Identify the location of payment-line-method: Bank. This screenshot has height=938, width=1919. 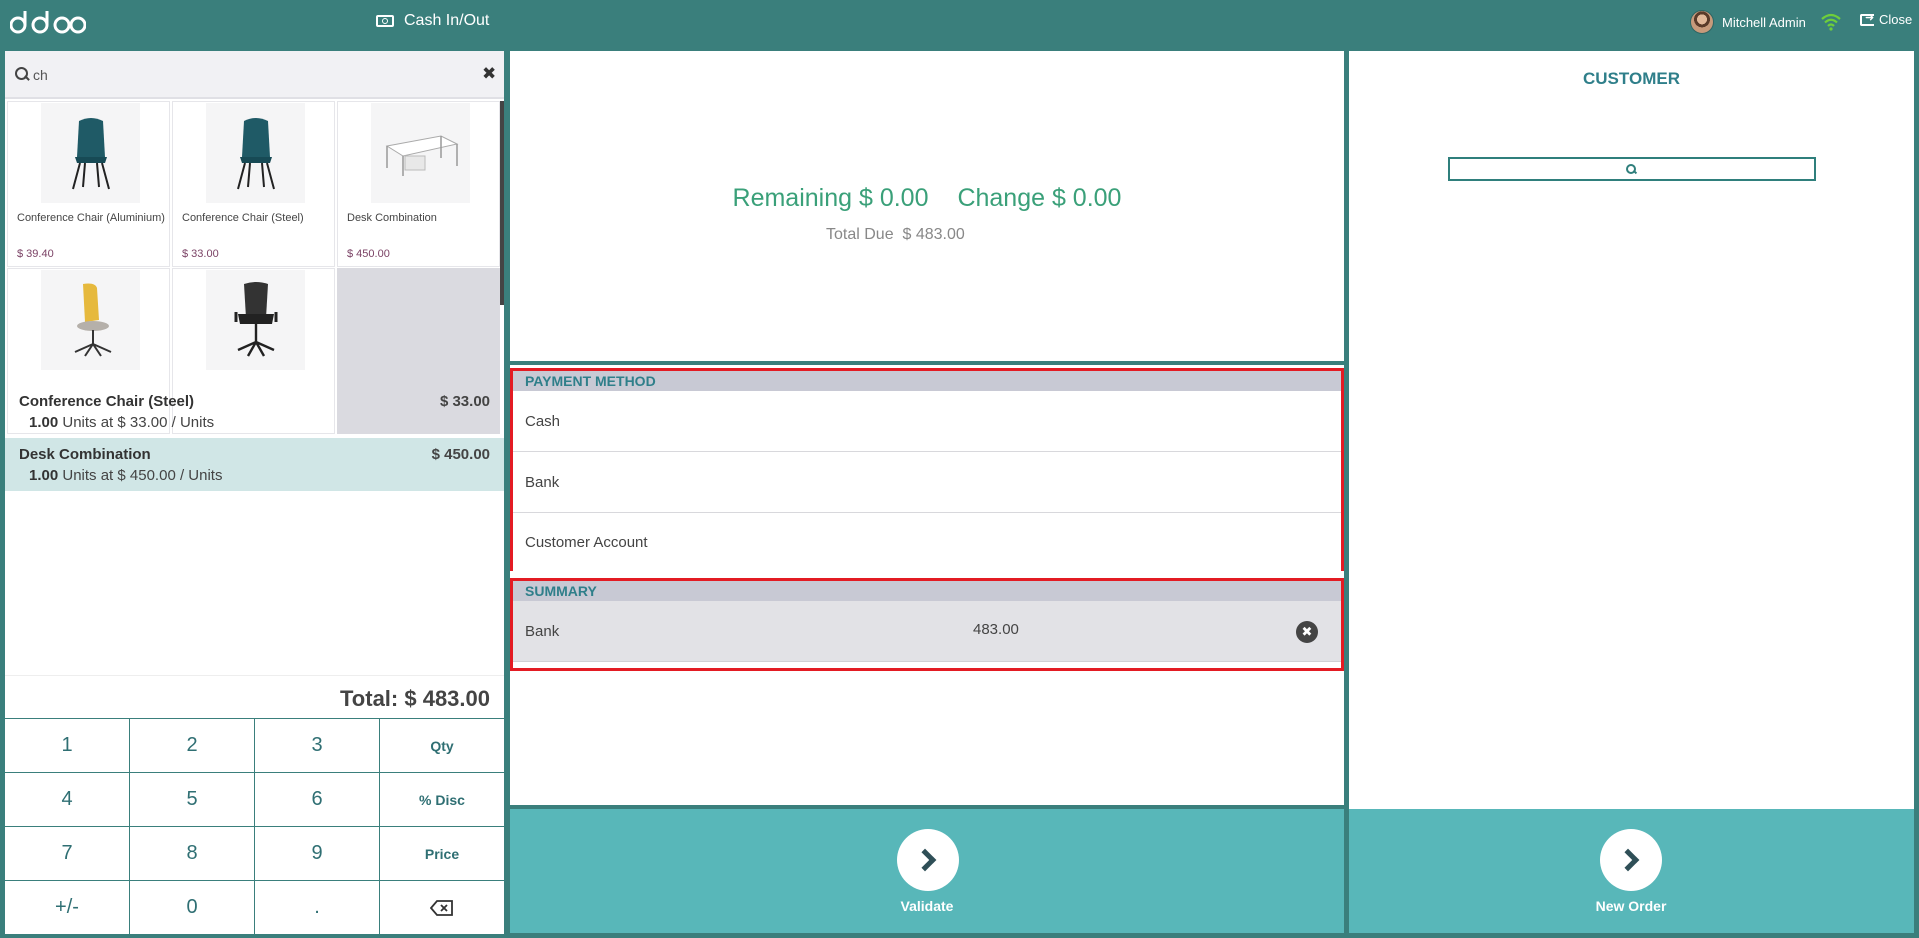
(542, 631).